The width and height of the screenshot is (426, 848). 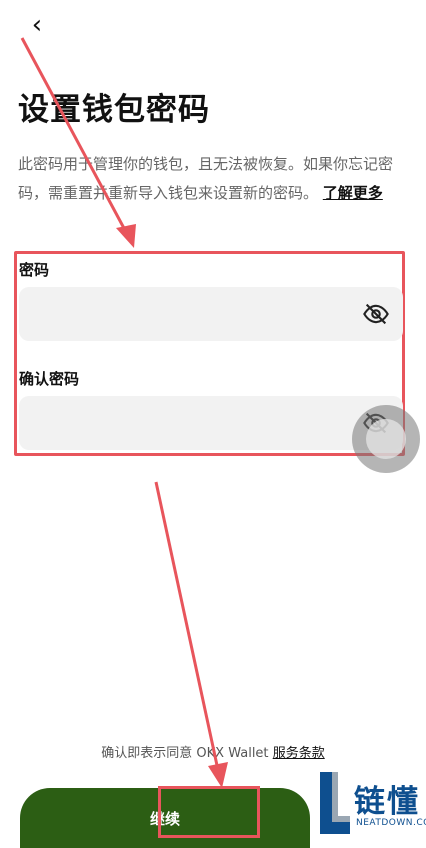 I want to click on continue-button: 继续, so click(x=165, y=818).